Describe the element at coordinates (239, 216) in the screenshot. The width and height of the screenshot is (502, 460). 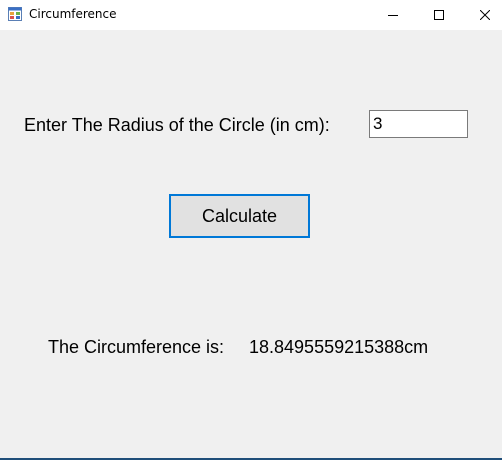
I see `calculate-button: Calculate` at that location.